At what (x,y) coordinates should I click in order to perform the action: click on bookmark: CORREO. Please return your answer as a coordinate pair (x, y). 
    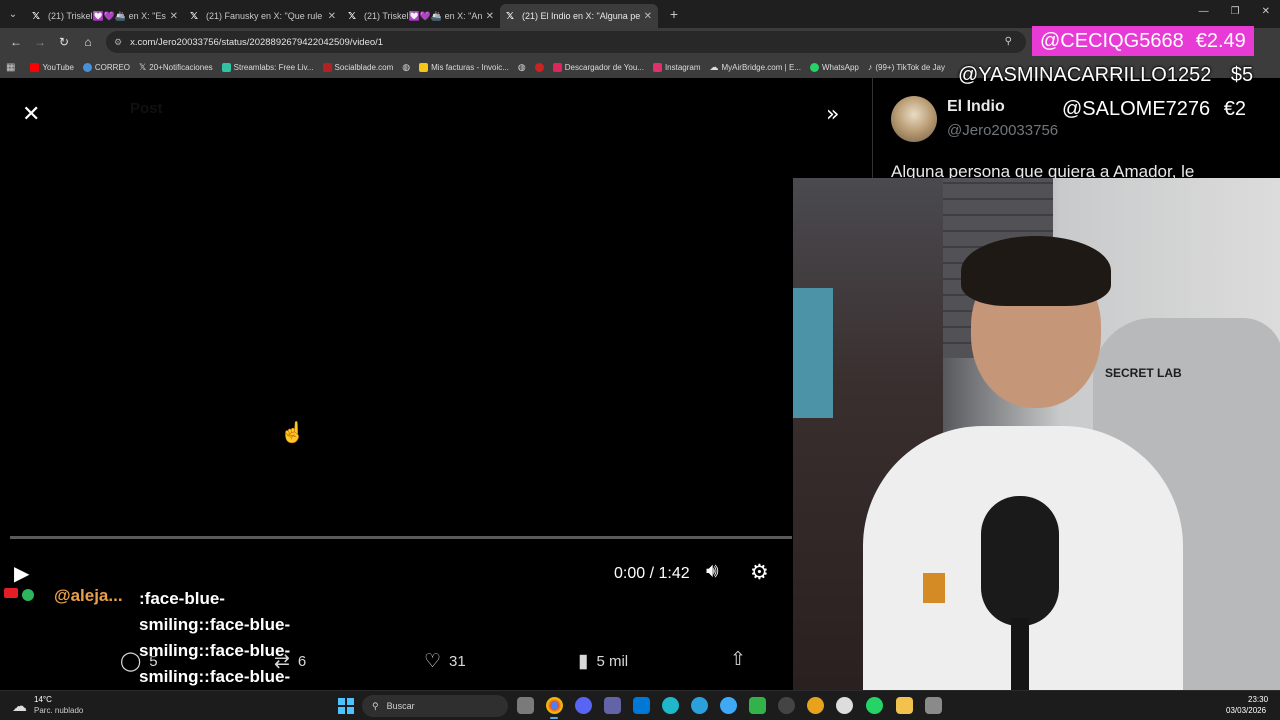
    Looking at the image, I should click on (106, 67).